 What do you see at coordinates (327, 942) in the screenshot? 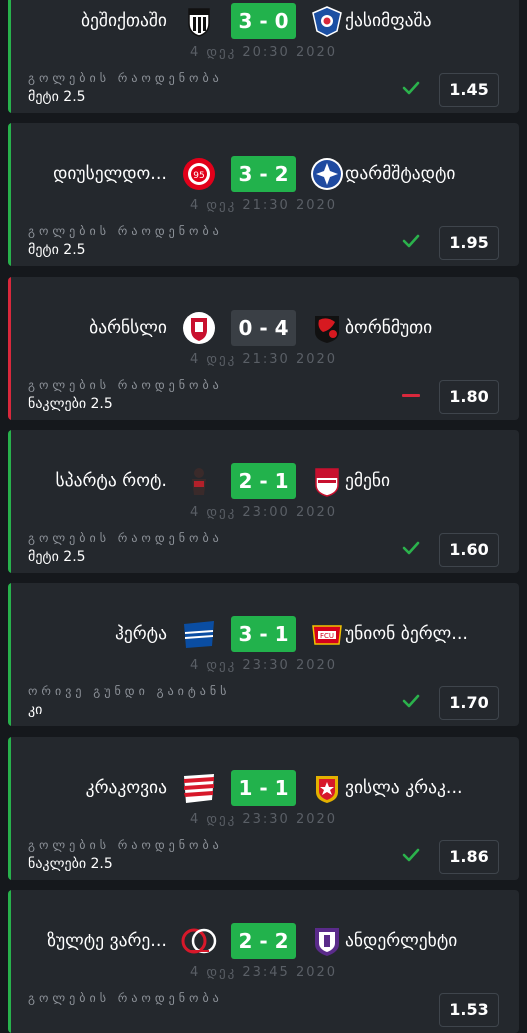
I see `anderlecht-logo` at bounding box center [327, 942].